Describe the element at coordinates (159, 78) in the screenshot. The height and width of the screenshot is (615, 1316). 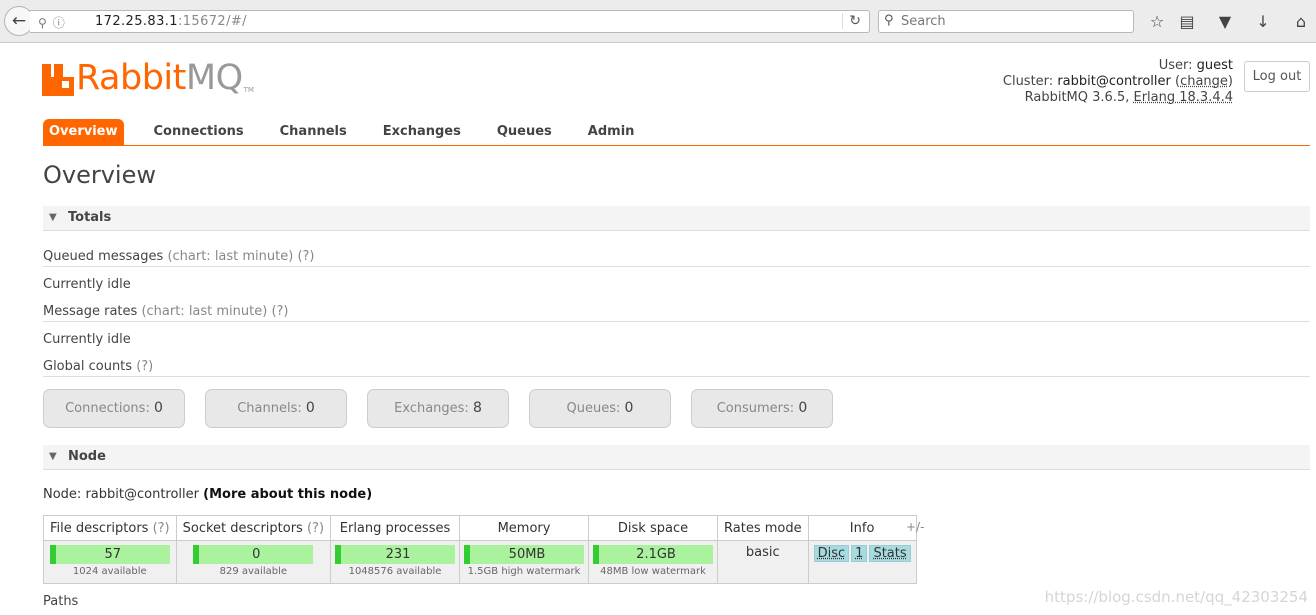
I see `logo-text: RabbitMQ` at that location.